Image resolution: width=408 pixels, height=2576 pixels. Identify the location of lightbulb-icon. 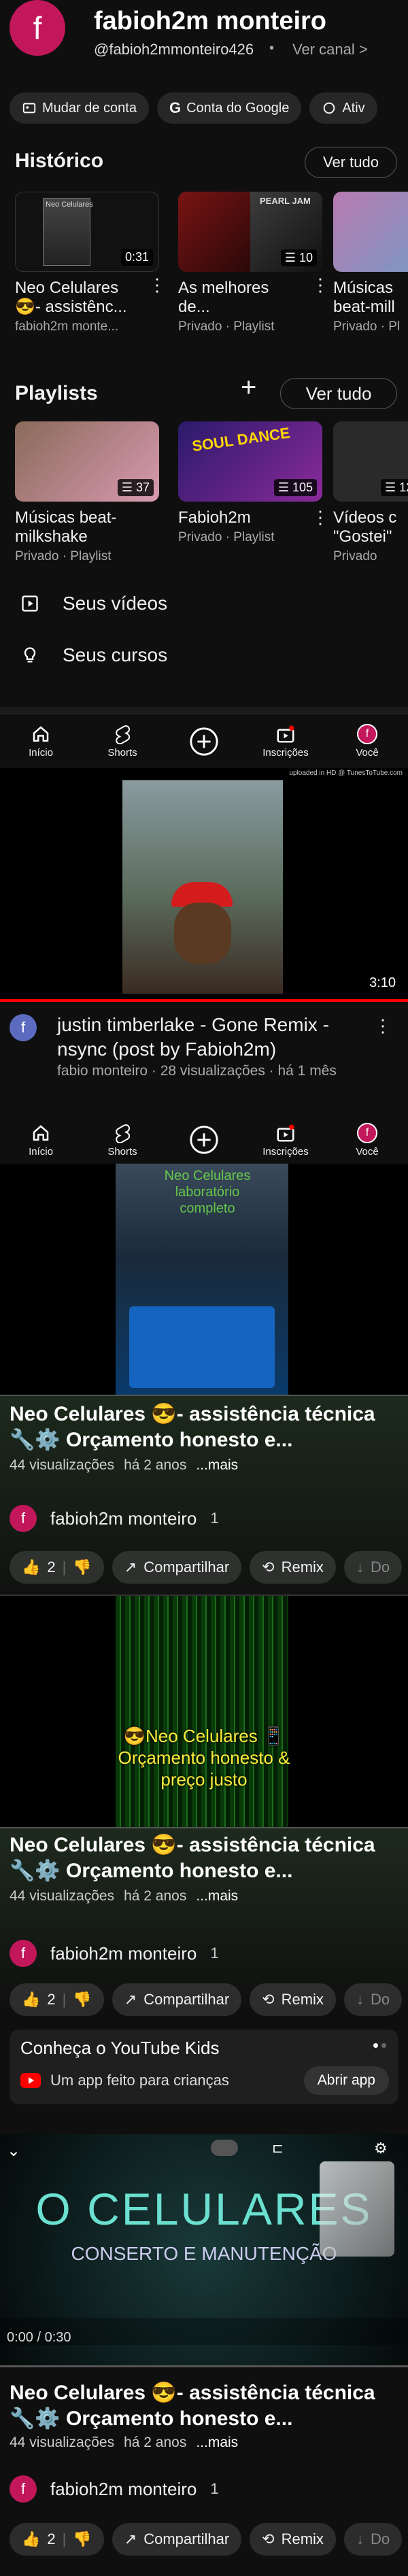
(30, 655).